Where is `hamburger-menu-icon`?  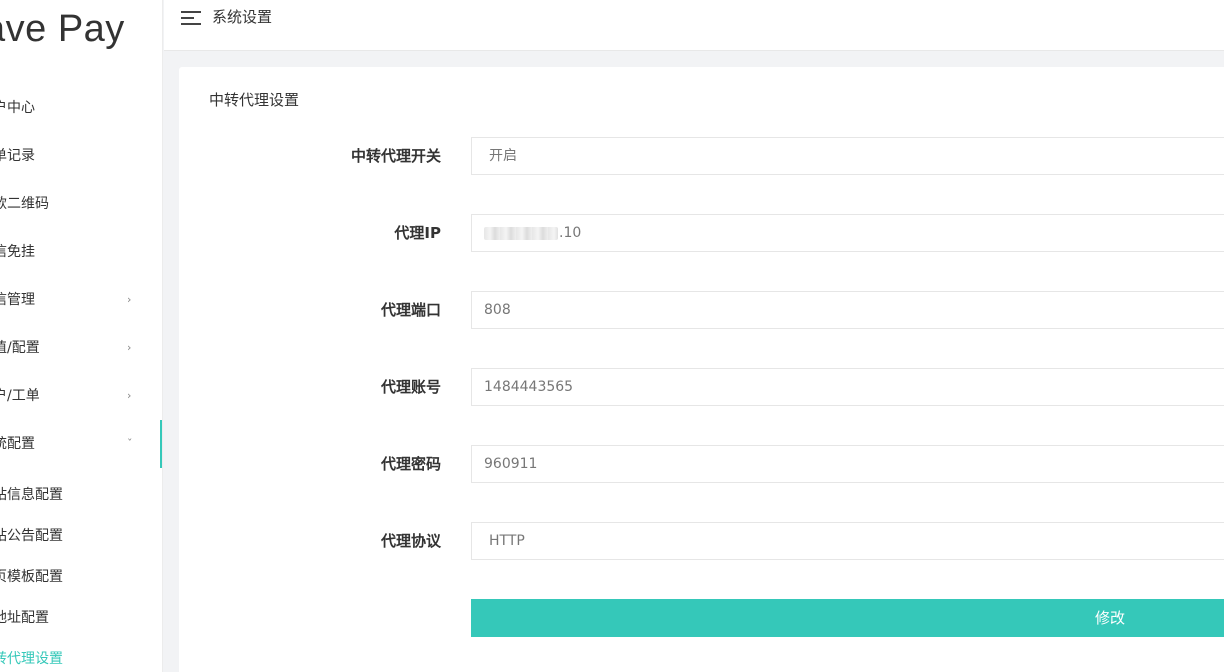 hamburger-menu-icon is located at coordinates (191, 17).